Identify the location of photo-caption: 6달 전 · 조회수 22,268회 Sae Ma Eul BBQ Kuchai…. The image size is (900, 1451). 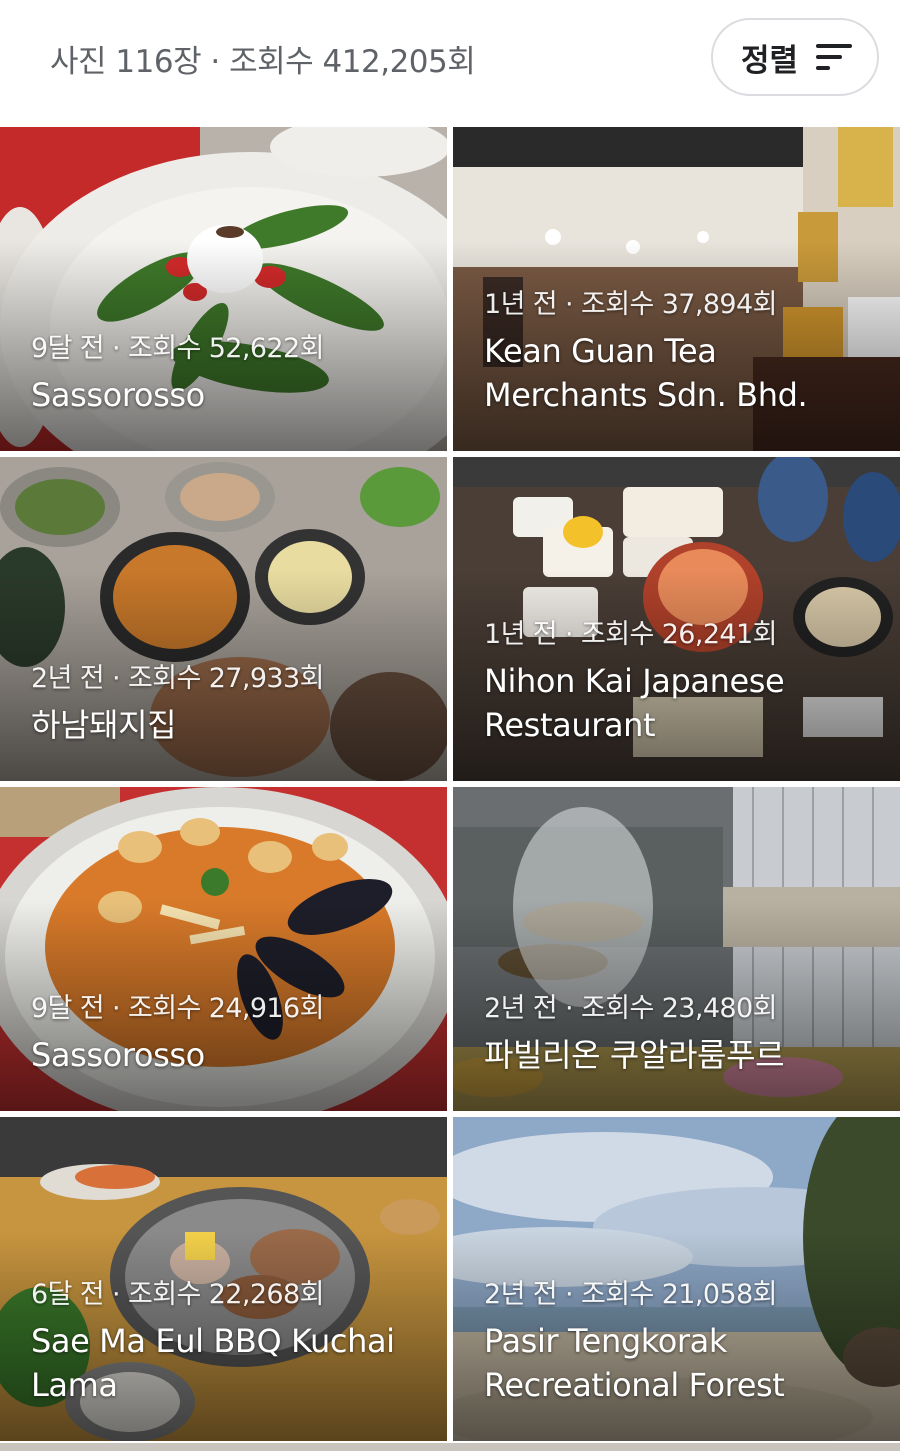
(233, 1339).